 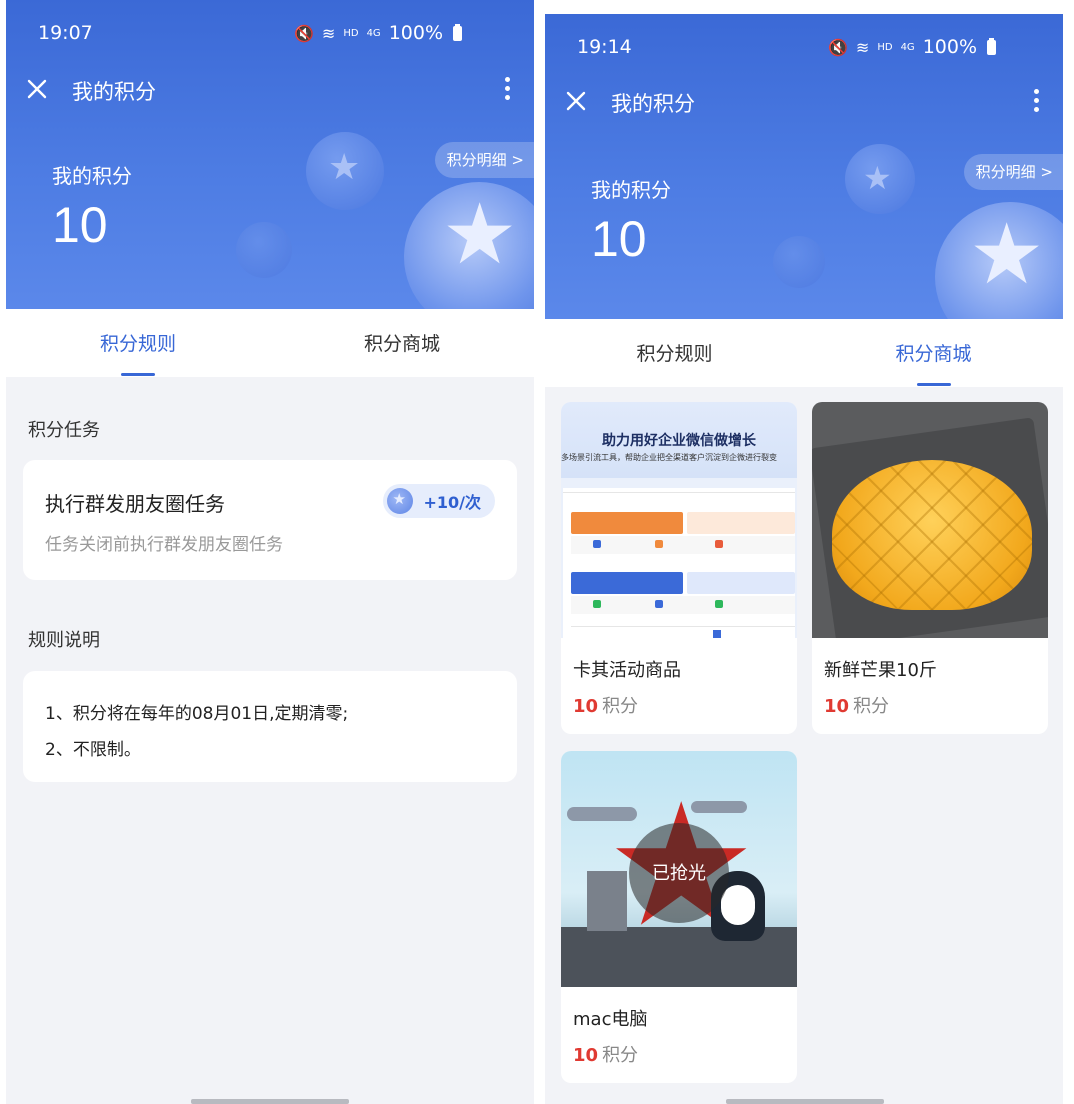 What do you see at coordinates (880, 670) in the screenshot?
I see `product-name: 新鲜芒果10斤` at bounding box center [880, 670].